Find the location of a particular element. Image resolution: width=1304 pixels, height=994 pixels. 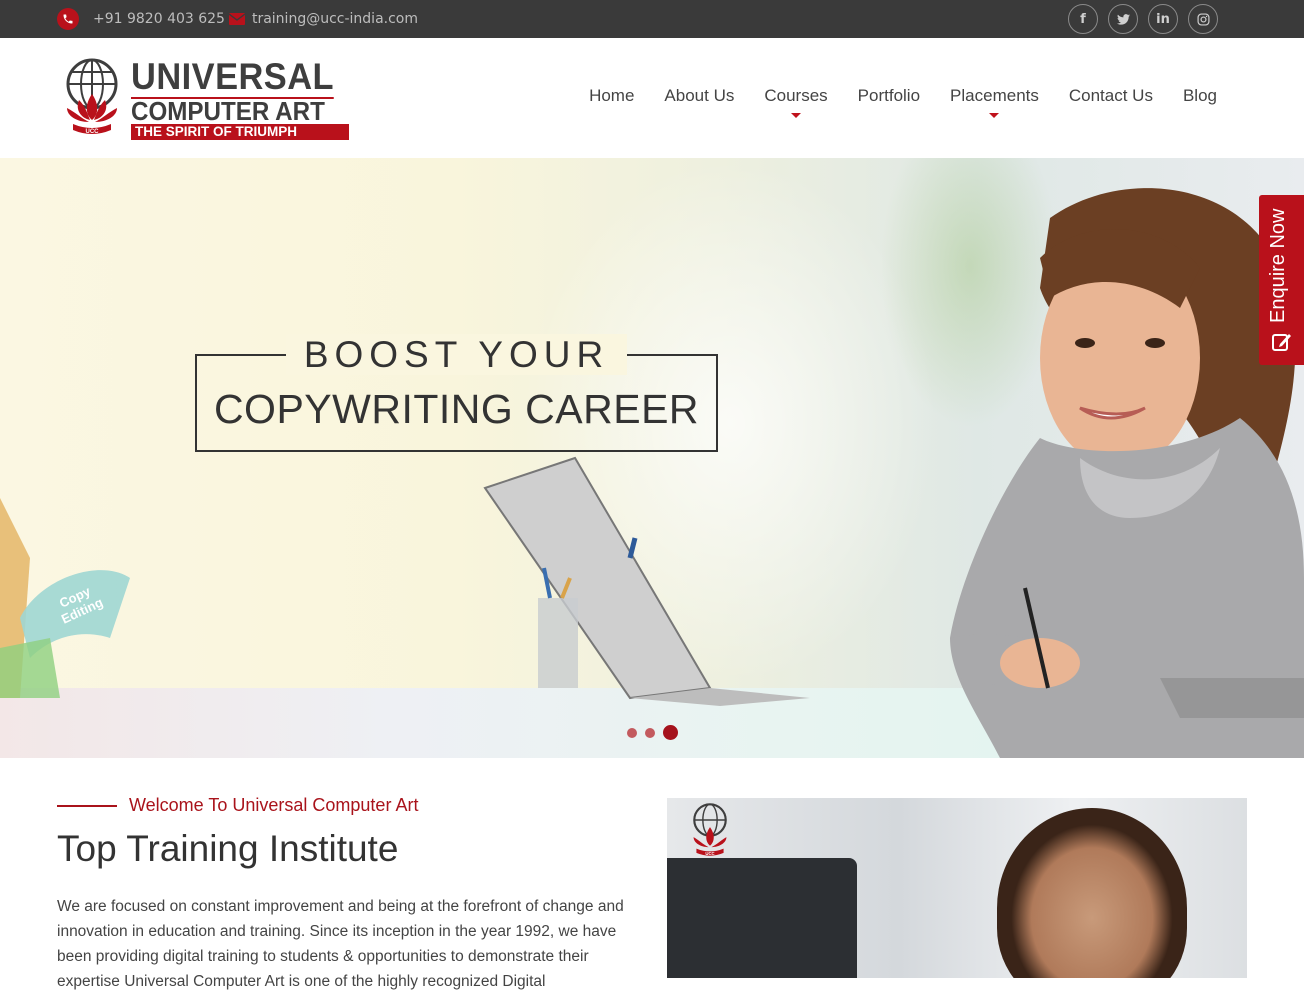

monitor-graphic is located at coordinates (762, 918).